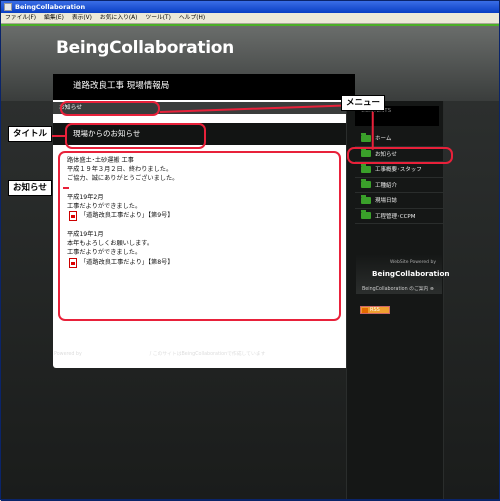 This screenshot has height=501, width=500. I want to click on powered-by-caption: WebSite Powered by, so click(413, 262).